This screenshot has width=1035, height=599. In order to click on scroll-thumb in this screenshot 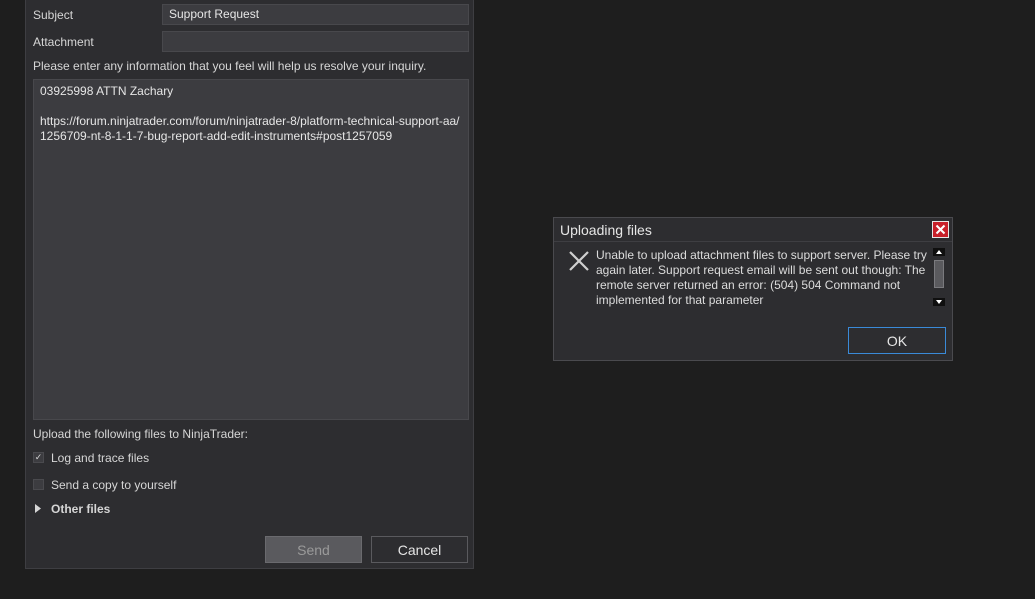, I will do `click(939, 274)`.